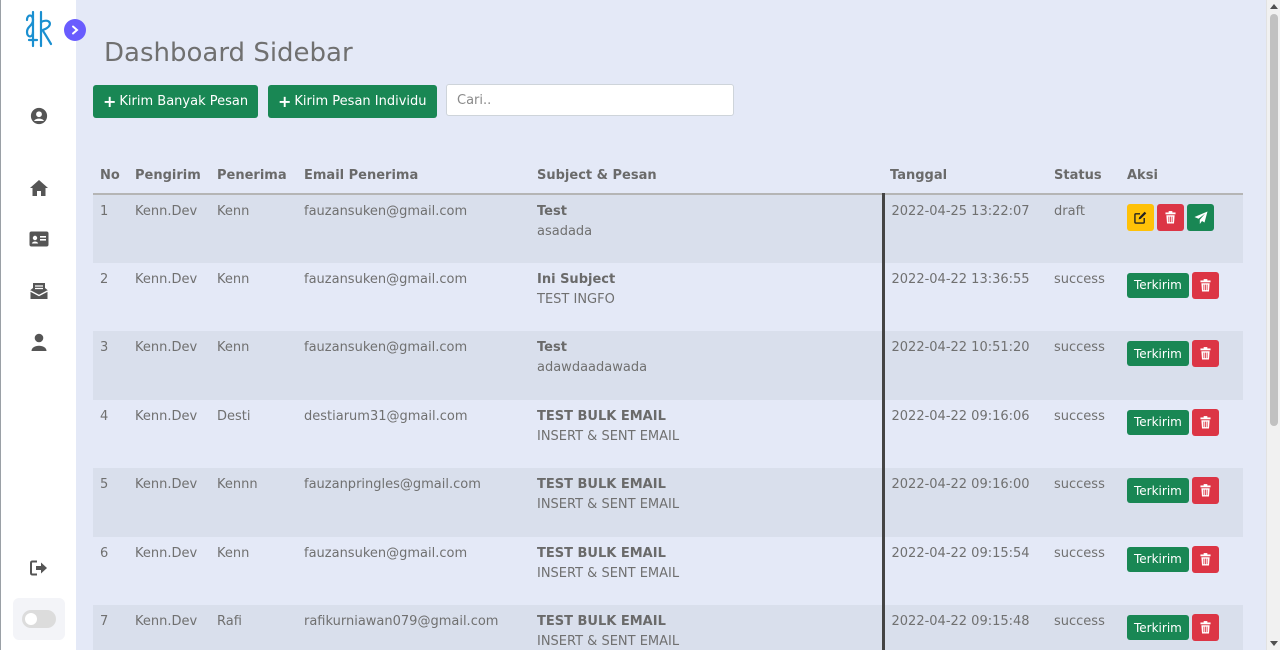  I want to click on page-title: Dashboard Sidebar, so click(228, 53).